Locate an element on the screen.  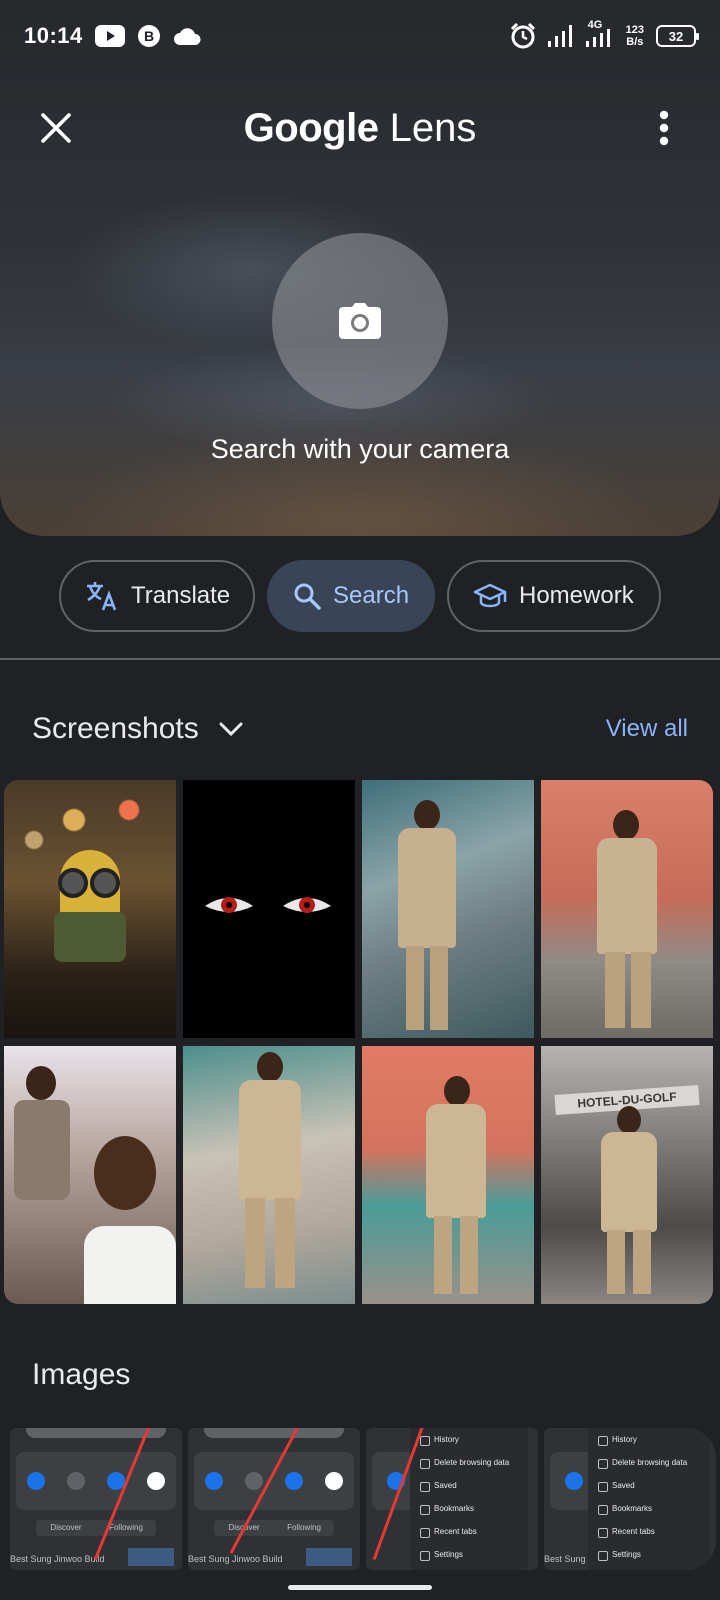
school-icon is located at coordinates (490, 595).